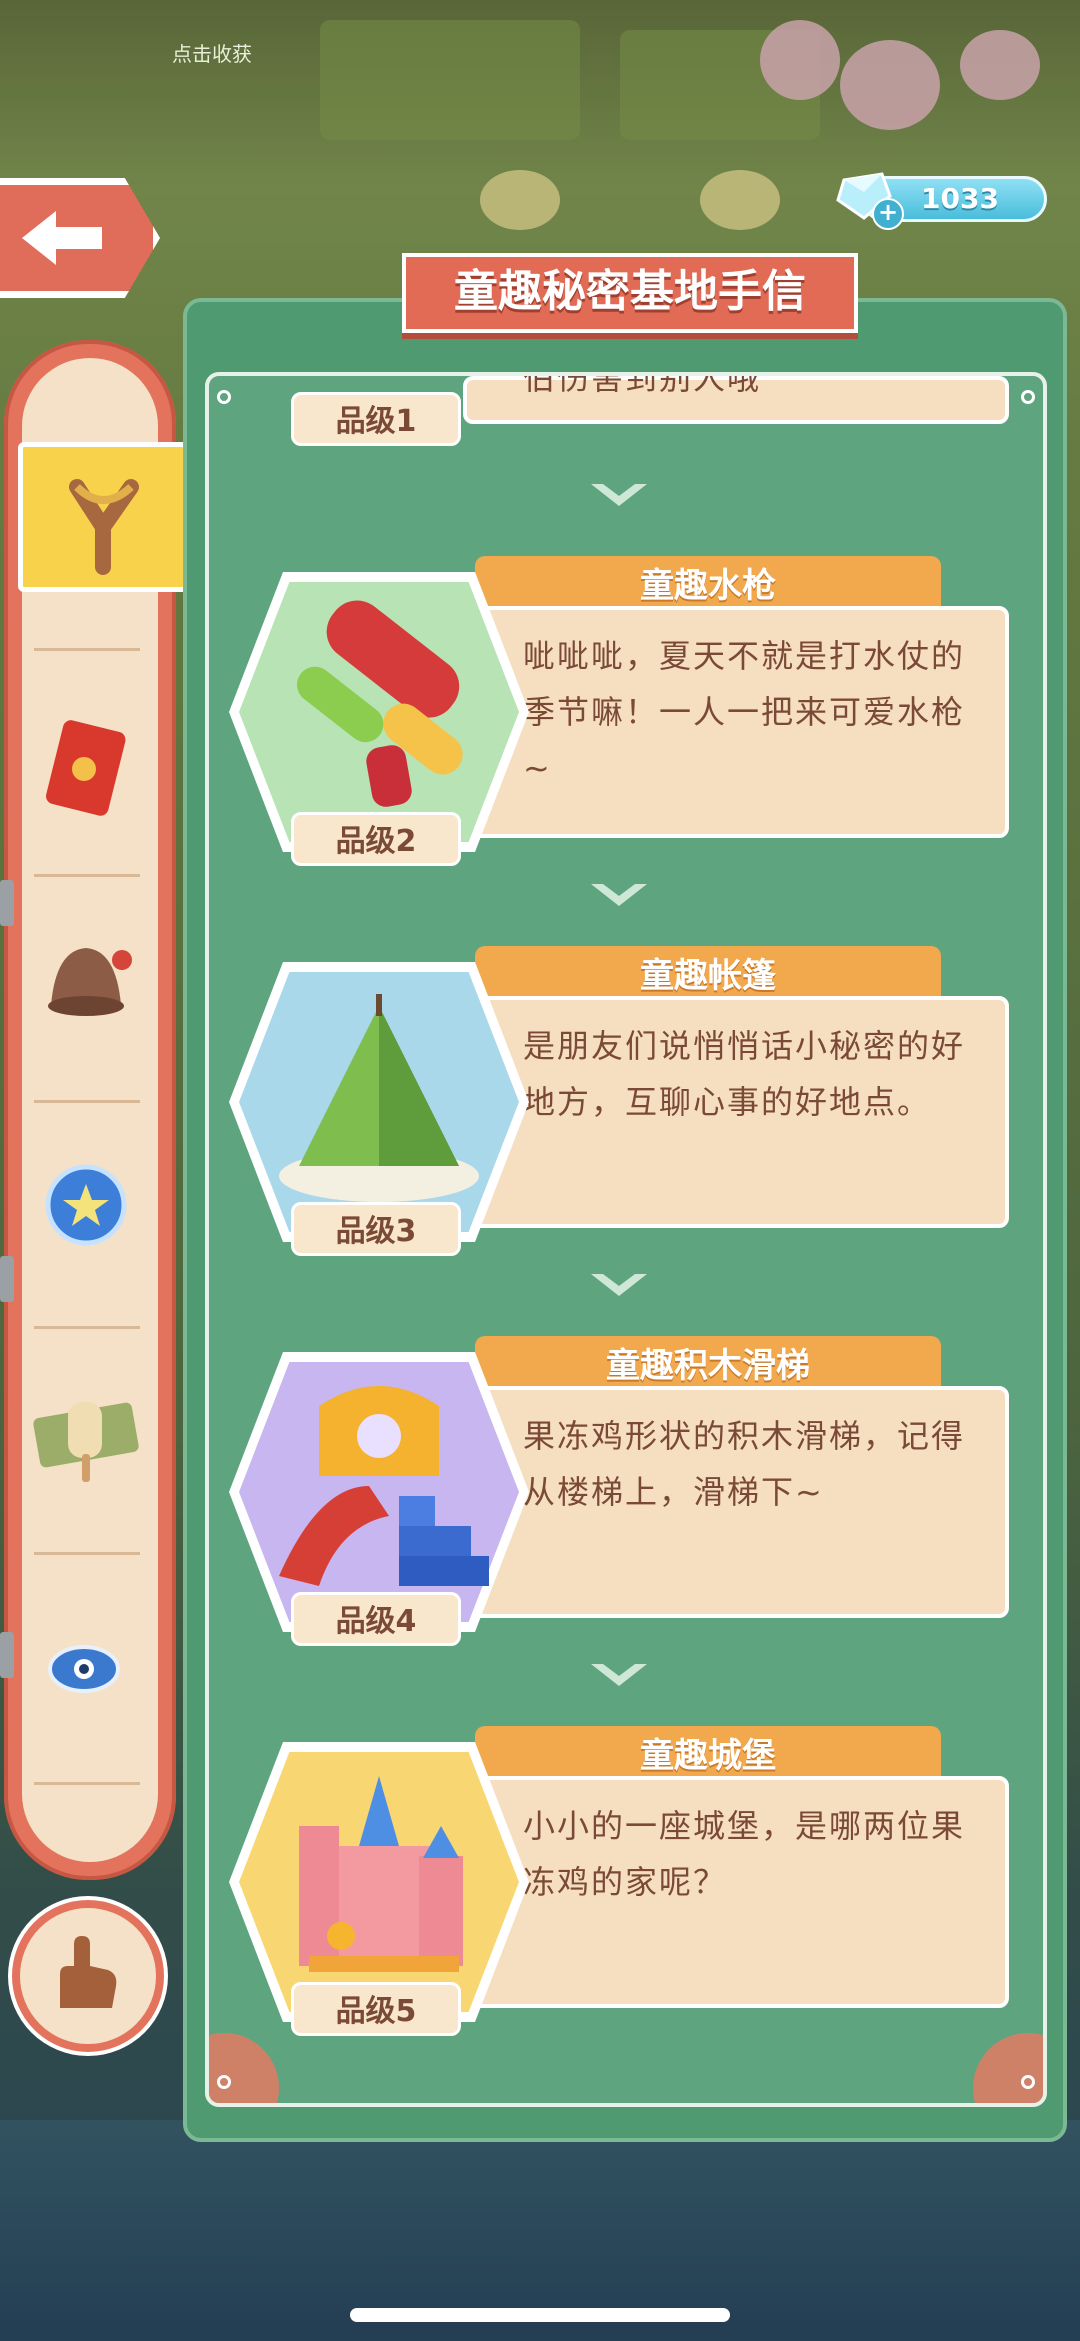 This screenshot has height=2341, width=1080. What do you see at coordinates (376, 2009) in the screenshot?
I see `item-grade: 品级5` at bounding box center [376, 2009].